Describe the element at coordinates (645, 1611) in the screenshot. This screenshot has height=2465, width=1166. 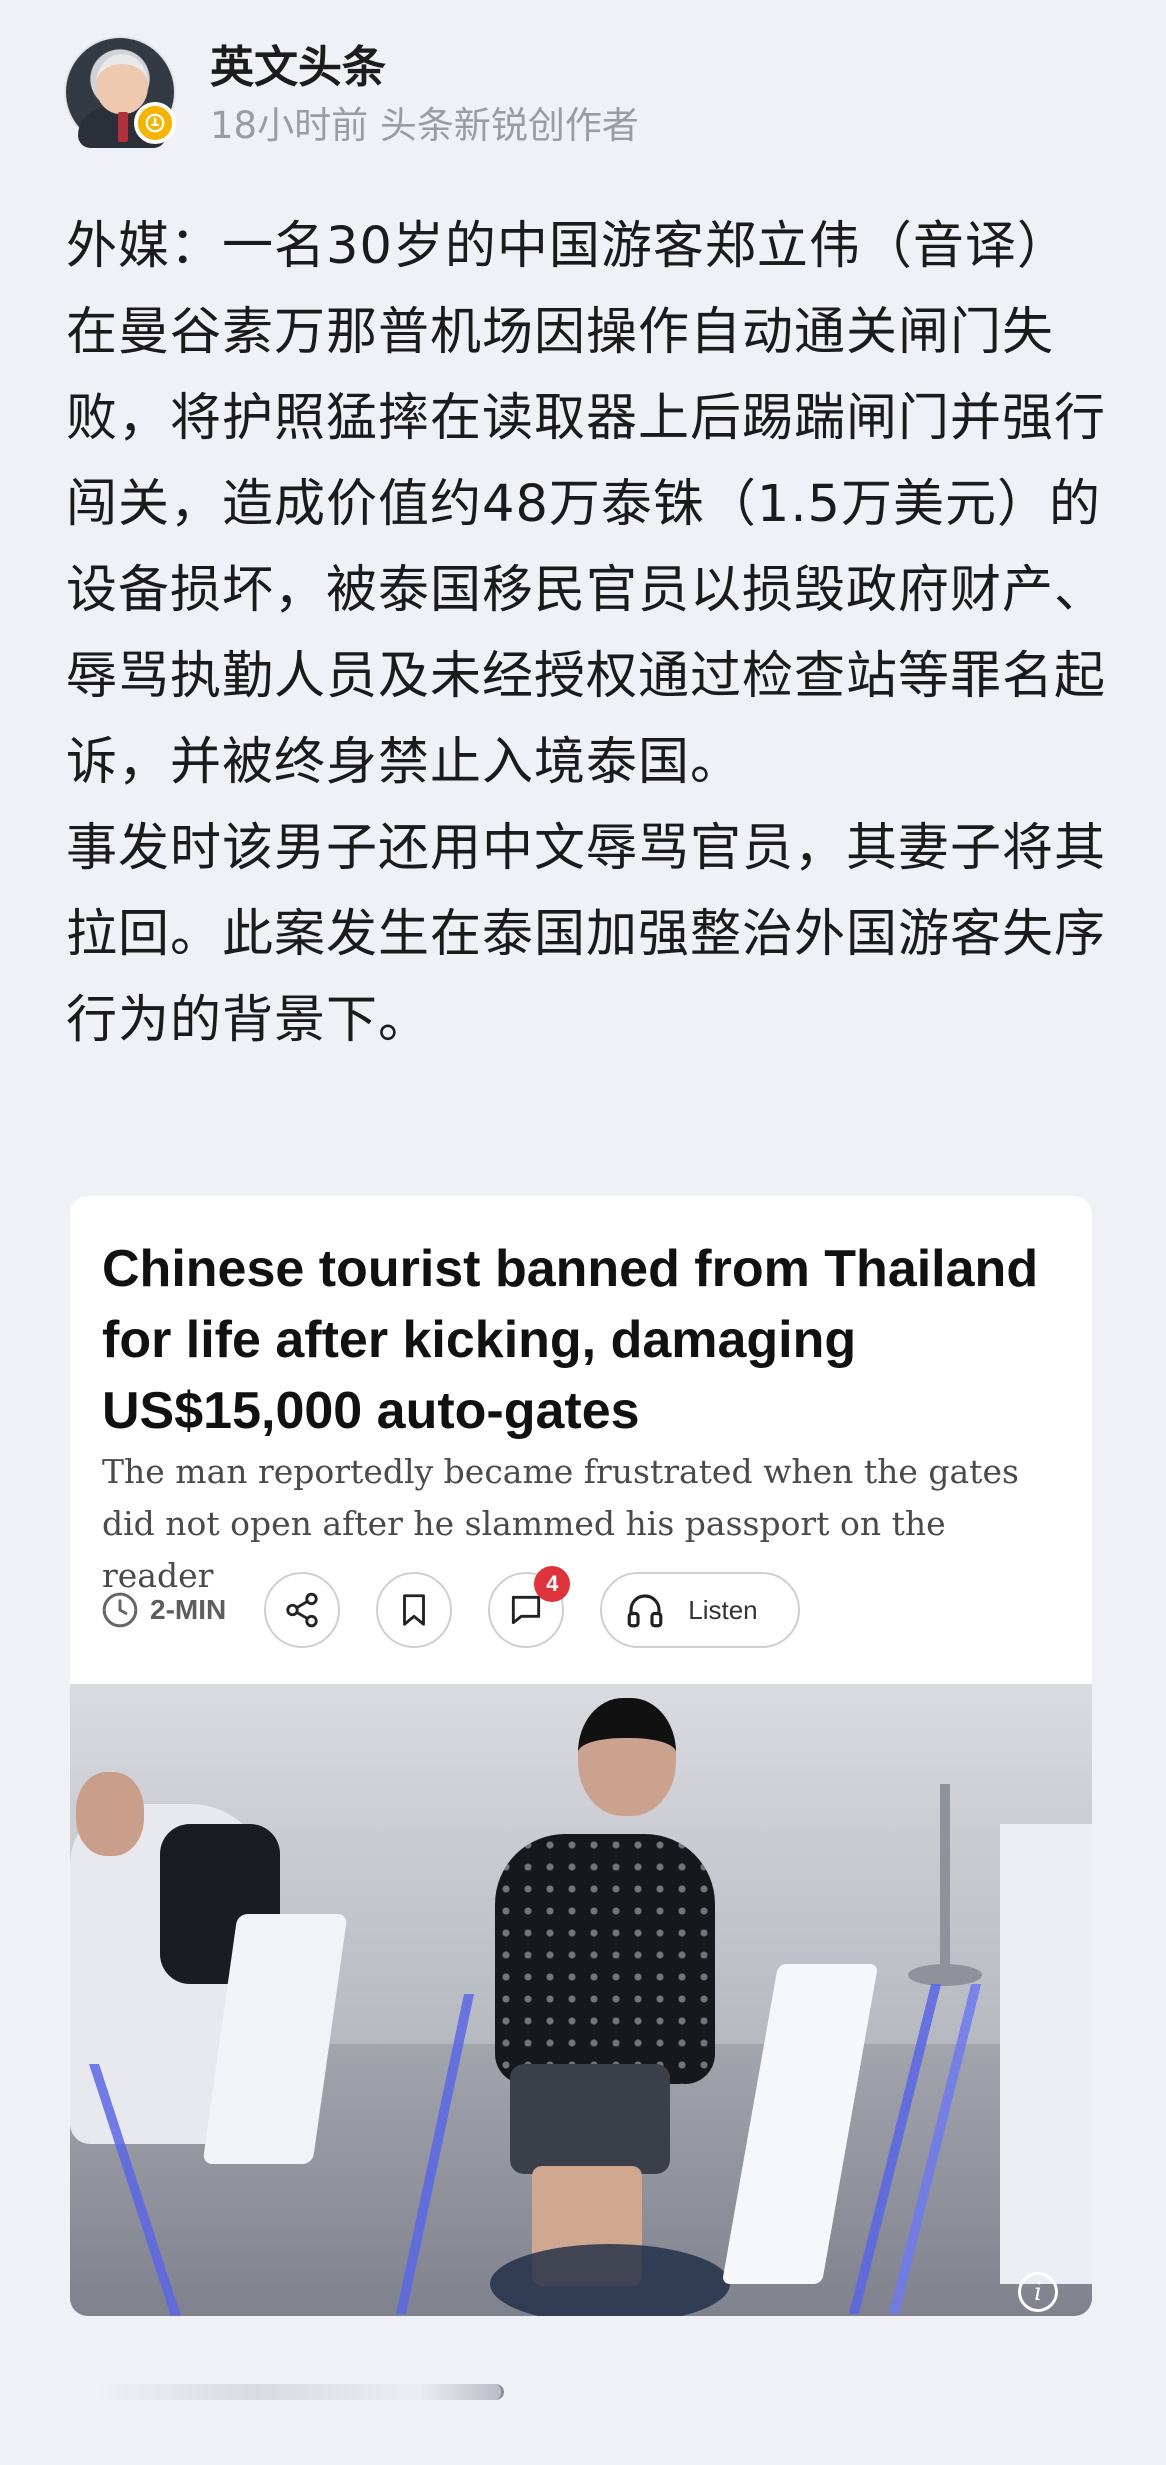
I see `headphones-icon` at that location.